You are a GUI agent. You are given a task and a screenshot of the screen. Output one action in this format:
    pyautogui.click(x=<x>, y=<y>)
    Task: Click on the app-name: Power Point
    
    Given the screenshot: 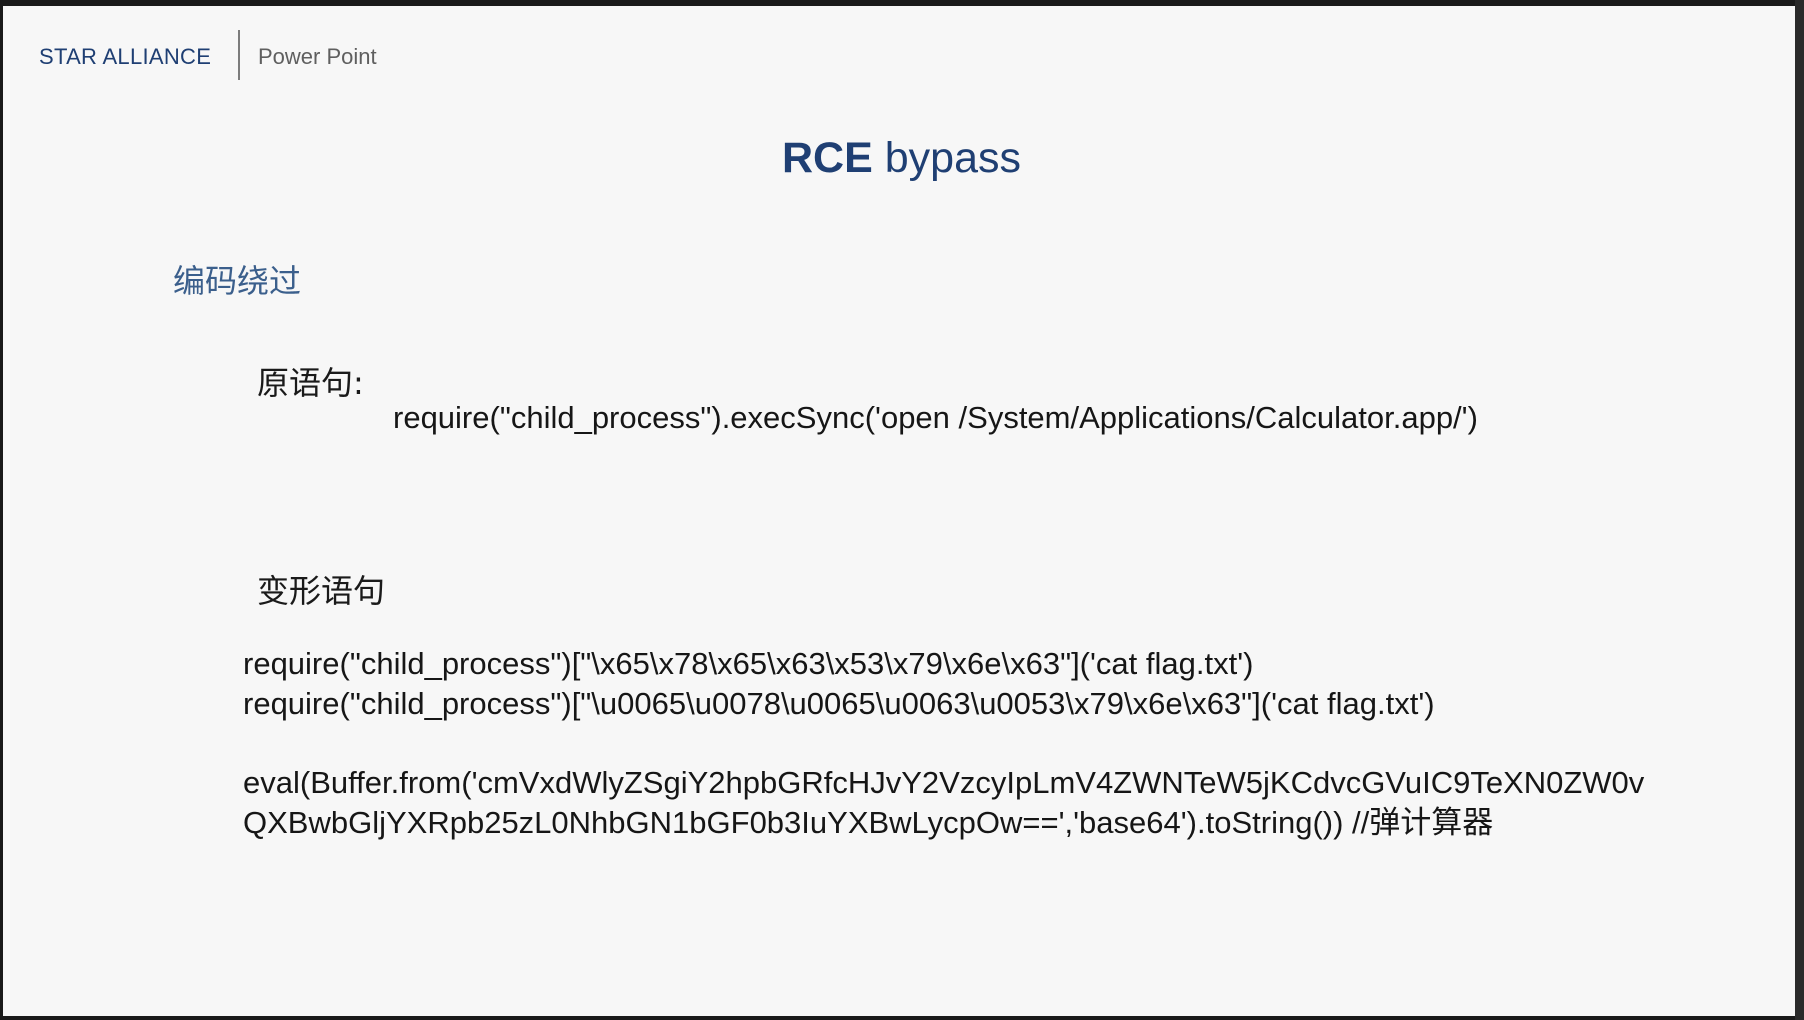 What is the action you would take?
    pyautogui.click(x=317, y=56)
    